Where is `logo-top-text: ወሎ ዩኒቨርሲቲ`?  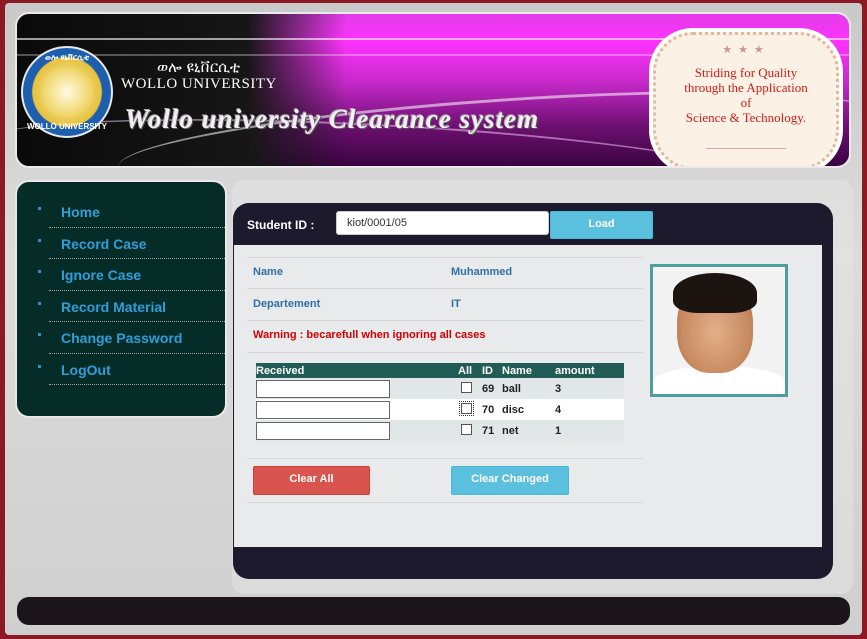 logo-top-text: ወሎ ዩኒቨርሲቲ is located at coordinates (67, 57).